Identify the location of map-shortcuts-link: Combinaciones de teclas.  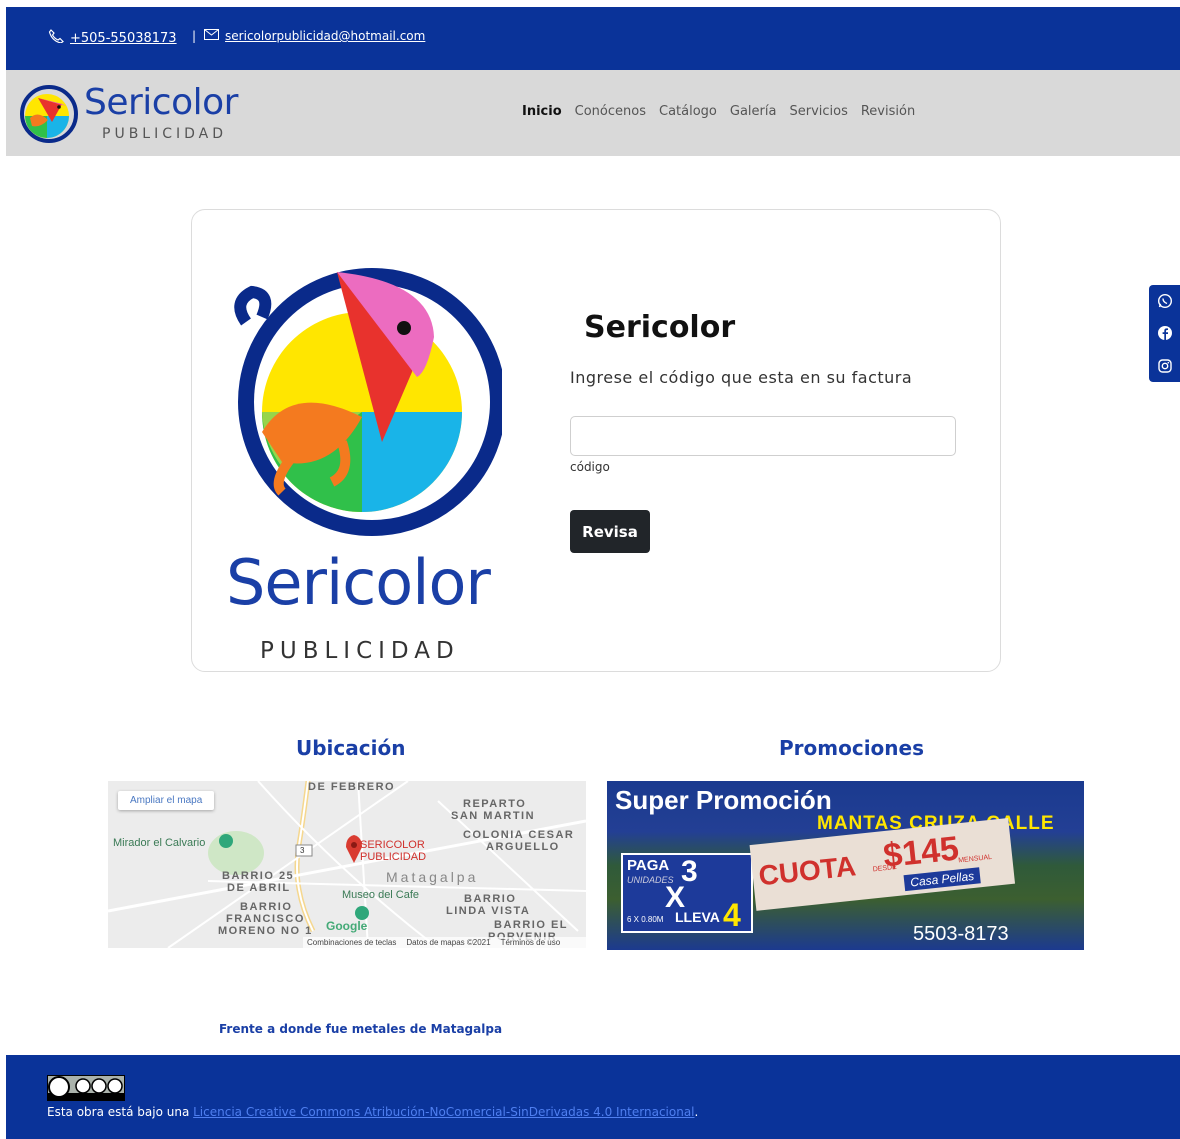
(351, 942).